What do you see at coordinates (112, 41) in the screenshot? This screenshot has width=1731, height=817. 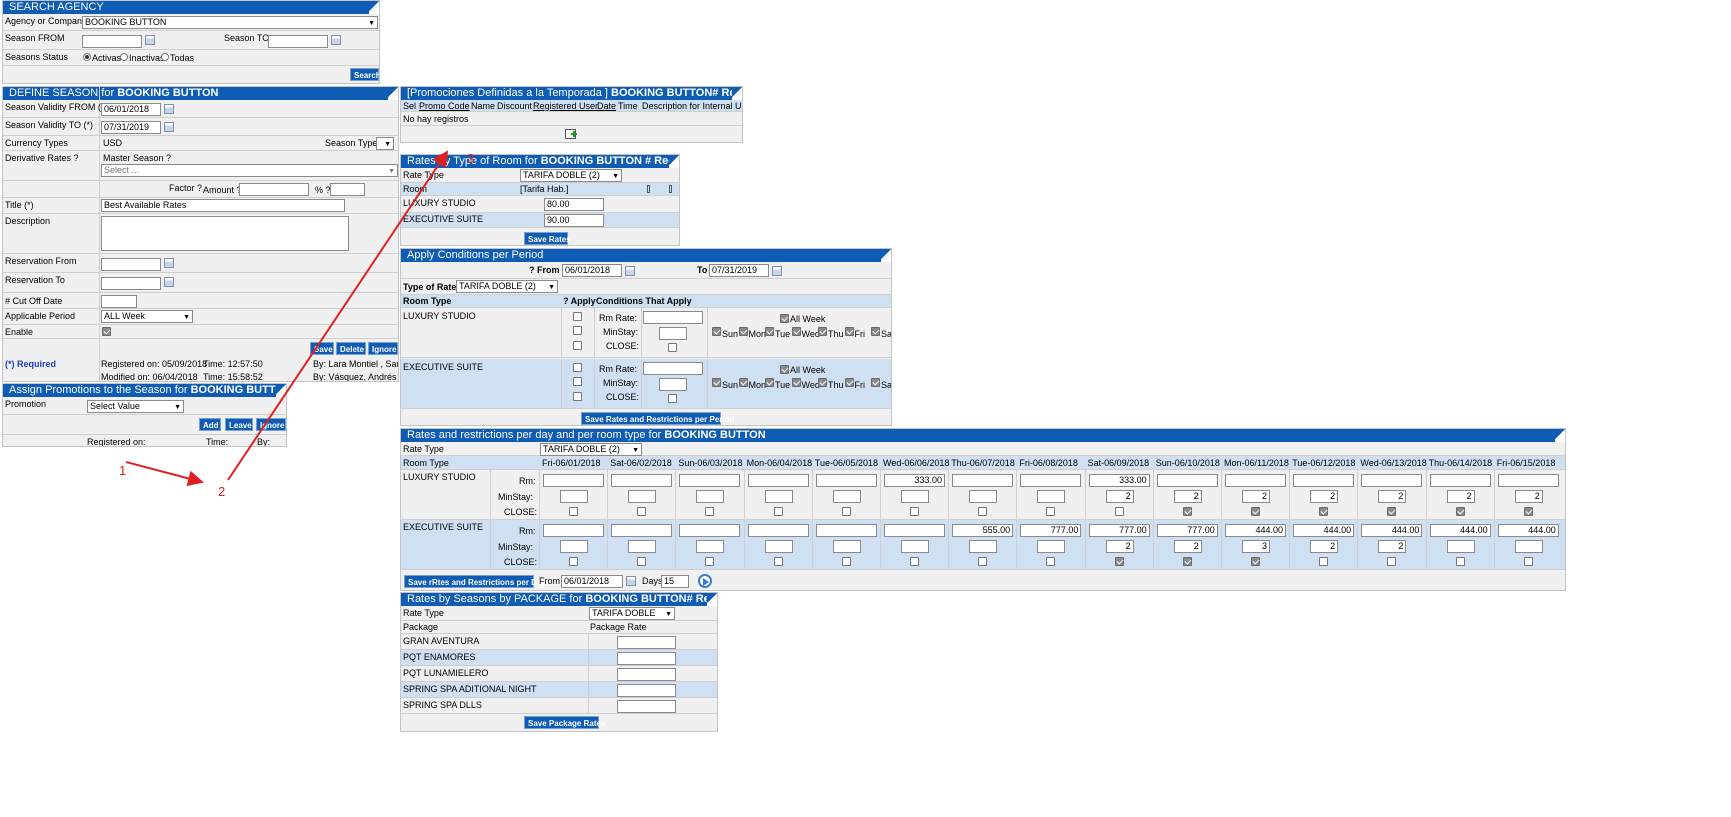 I see `season-from-input` at bounding box center [112, 41].